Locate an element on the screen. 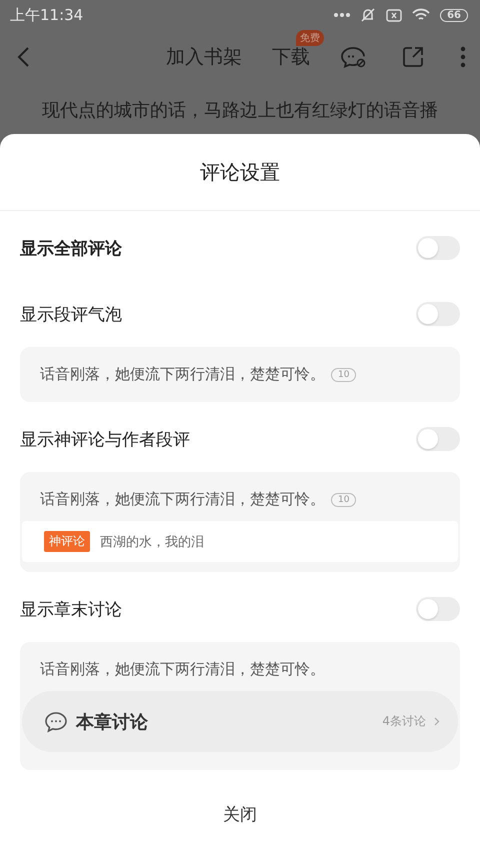 The height and width of the screenshot is (853, 480). close-button: 关闭 is located at coordinates (240, 814).